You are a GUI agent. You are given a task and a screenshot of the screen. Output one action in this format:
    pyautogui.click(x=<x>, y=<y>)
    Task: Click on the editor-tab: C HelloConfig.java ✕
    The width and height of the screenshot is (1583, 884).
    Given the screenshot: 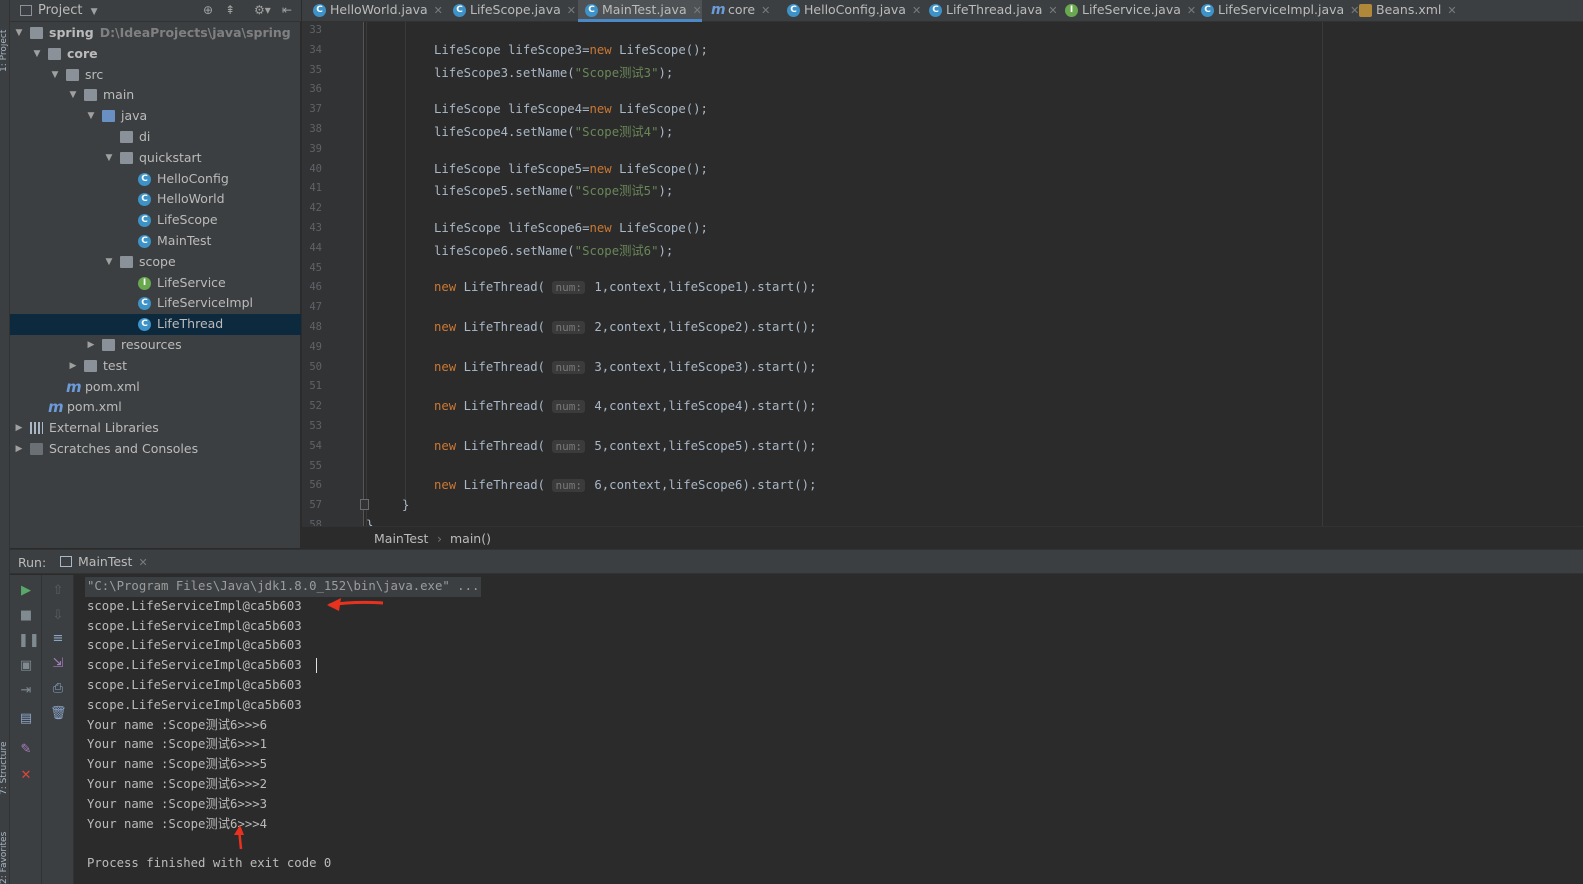 What is the action you would take?
    pyautogui.click(x=850, y=11)
    